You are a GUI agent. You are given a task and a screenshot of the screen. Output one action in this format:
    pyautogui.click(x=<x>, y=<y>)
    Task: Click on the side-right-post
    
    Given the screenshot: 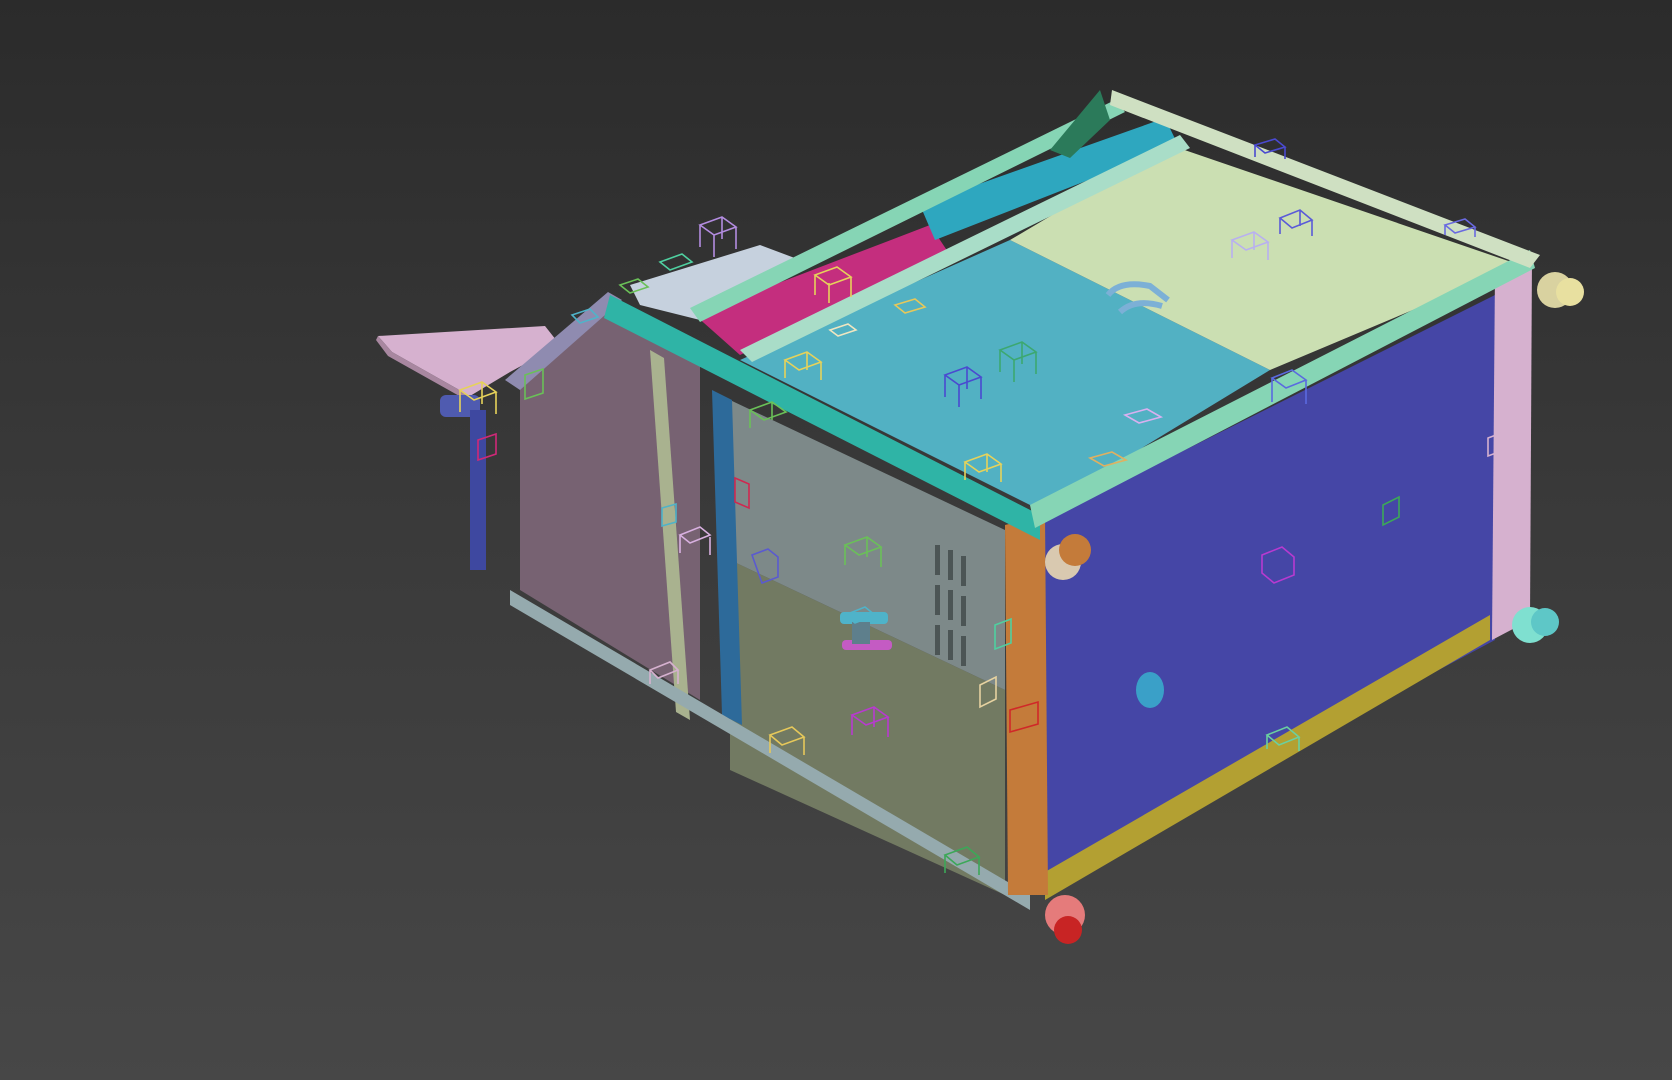 What is the action you would take?
    pyautogui.click(x=1512, y=447)
    